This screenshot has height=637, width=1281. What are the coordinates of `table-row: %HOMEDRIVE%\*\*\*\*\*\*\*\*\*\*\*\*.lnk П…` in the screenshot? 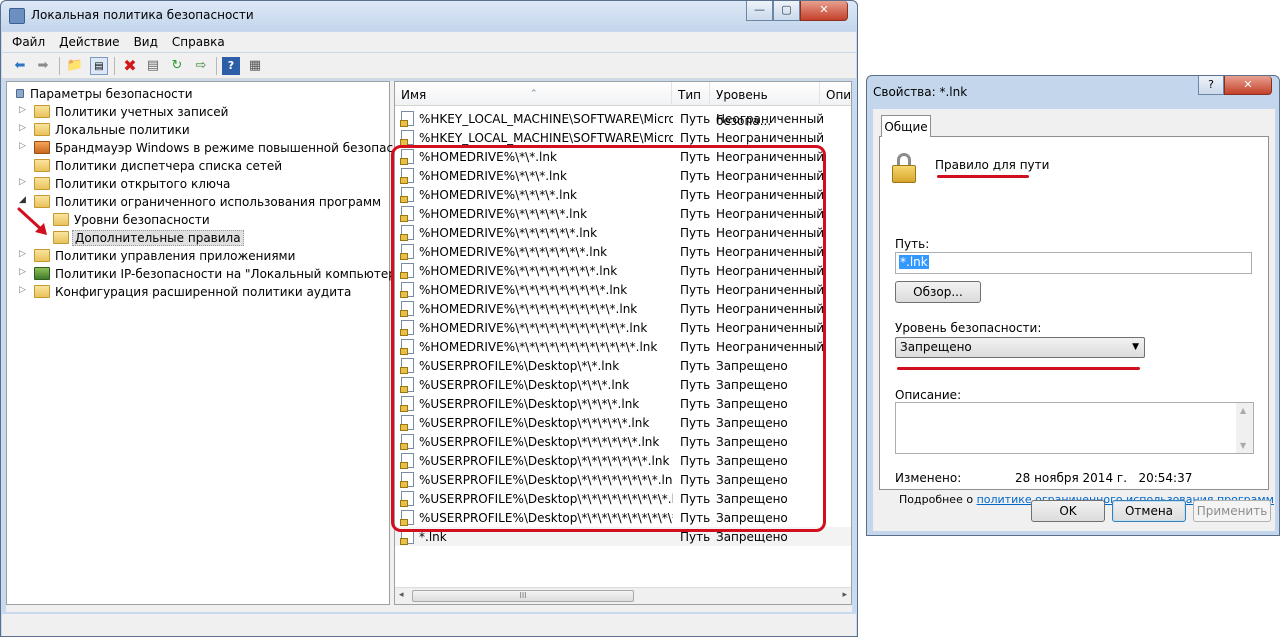 It's located at (623, 346).